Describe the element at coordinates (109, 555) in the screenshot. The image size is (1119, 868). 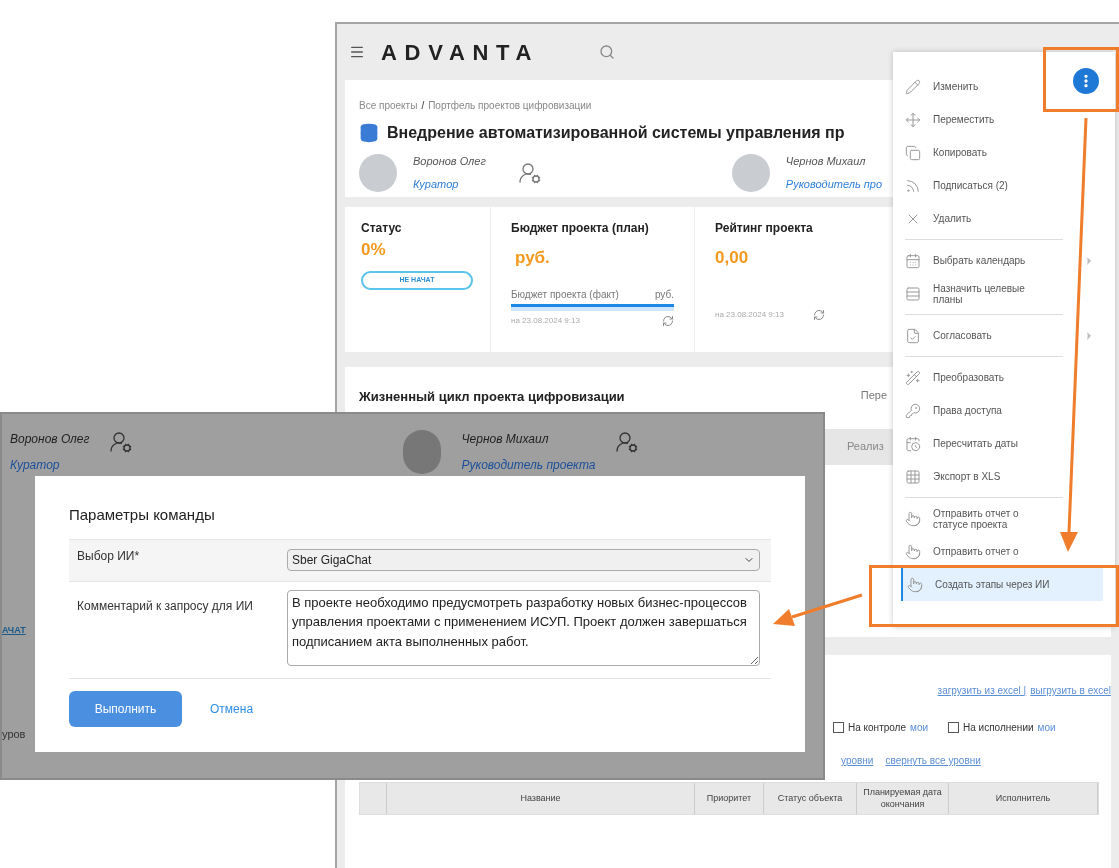
I see `field-label: Выбор ИИ*` at that location.